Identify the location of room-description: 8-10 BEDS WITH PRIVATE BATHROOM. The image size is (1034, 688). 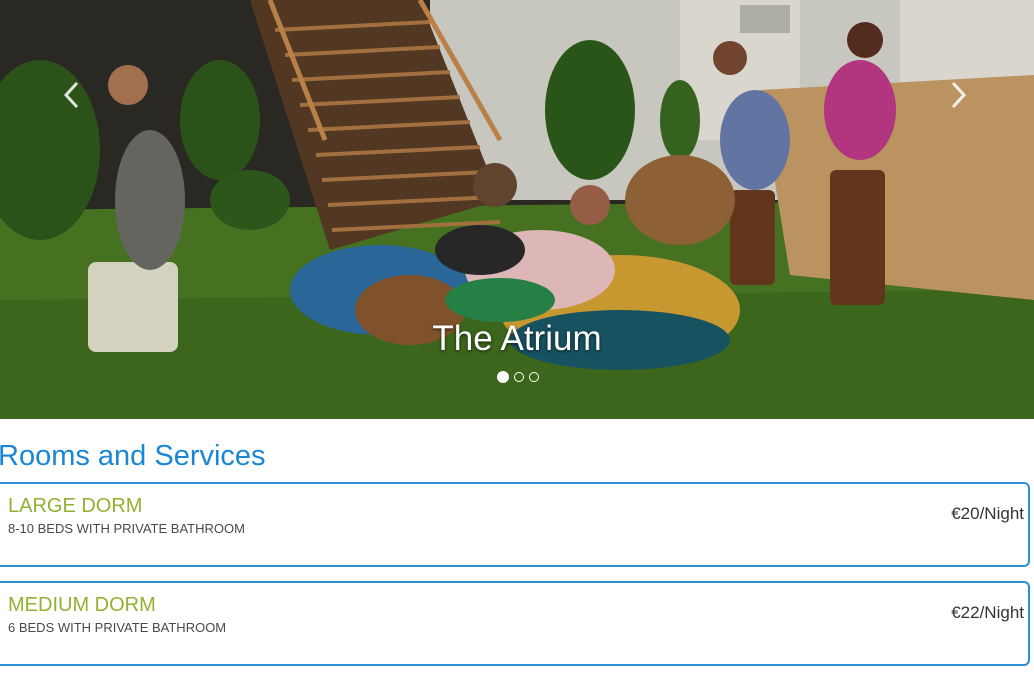
(126, 528).